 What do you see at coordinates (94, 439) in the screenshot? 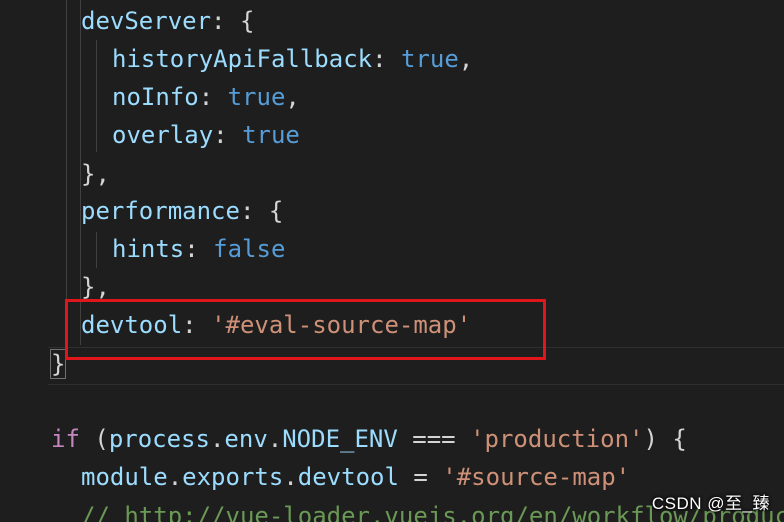
I see `code-punctuation: (` at bounding box center [94, 439].